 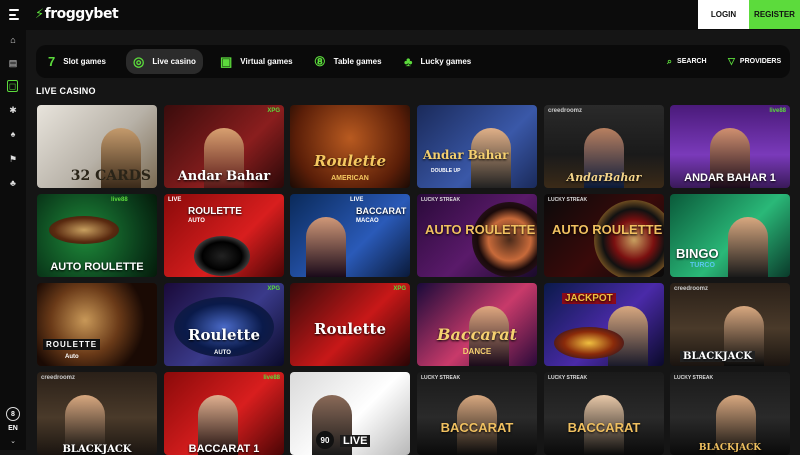 What do you see at coordinates (477, 146) in the screenshot?
I see `game-card: Andar Bahar DOUBLE UP` at bounding box center [477, 146].